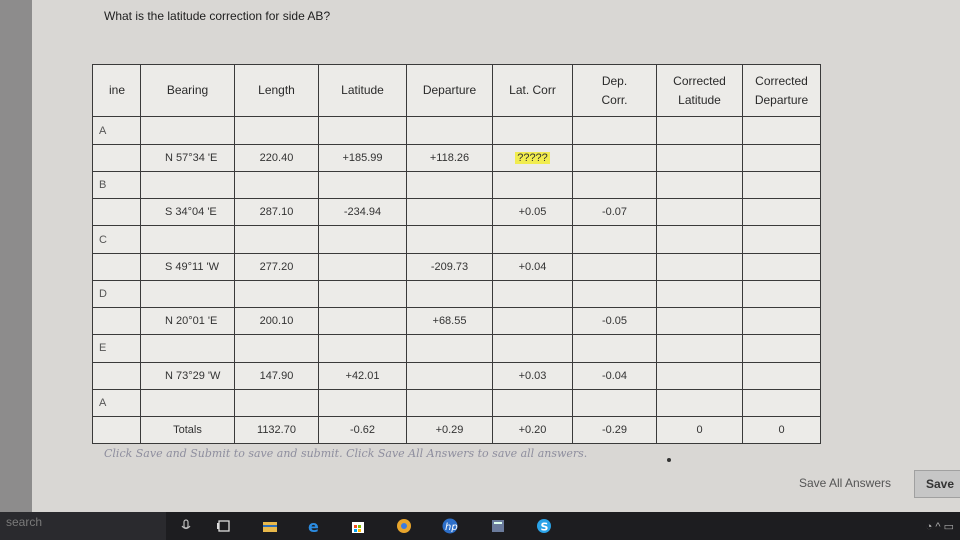  What do you see at coordinates (116, 294) in the screenshot?
I see `point-label: D` at bounding box center [116, 294].